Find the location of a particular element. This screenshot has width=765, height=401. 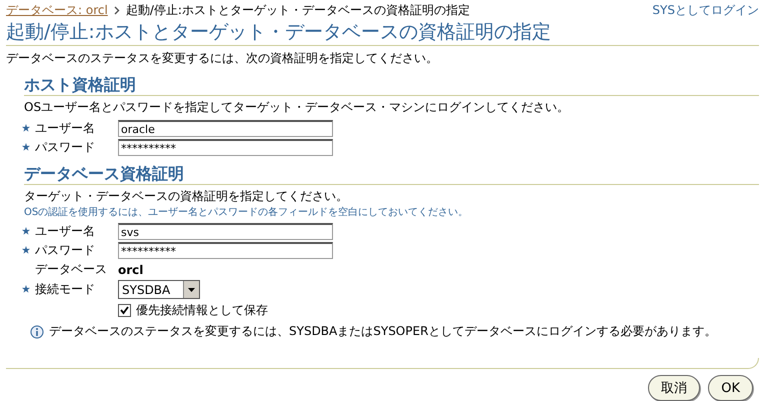

input-field: svs is located at coordinates (225, 231).